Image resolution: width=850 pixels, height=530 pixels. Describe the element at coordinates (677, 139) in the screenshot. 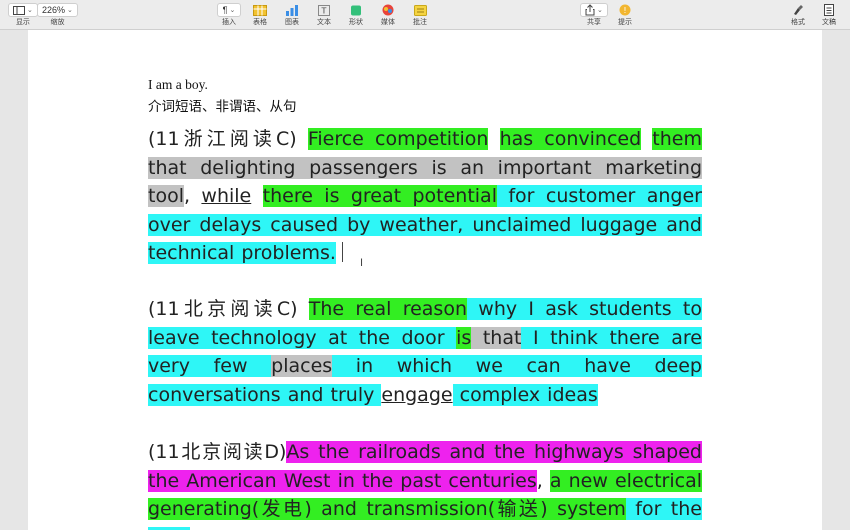

I see `highlight-object: them` at that location.